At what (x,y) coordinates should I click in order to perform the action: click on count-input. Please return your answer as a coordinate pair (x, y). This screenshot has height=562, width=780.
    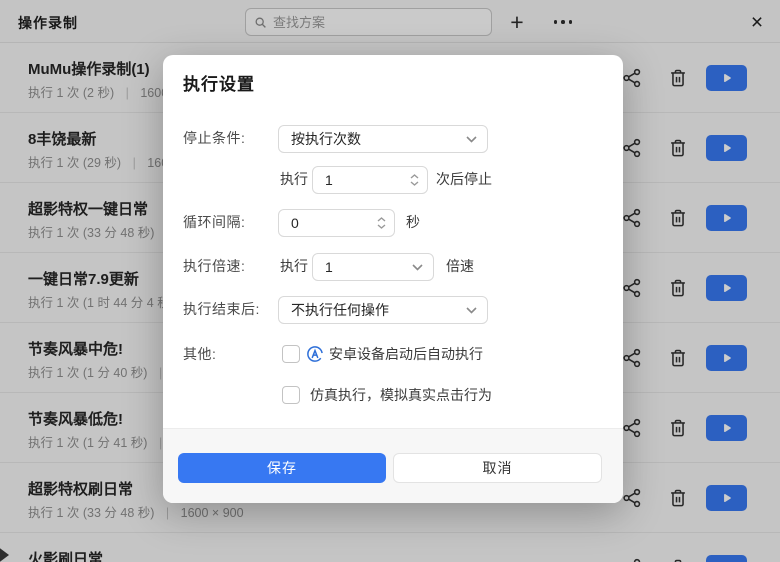
    Looking at the image, I should click on (367, 180).